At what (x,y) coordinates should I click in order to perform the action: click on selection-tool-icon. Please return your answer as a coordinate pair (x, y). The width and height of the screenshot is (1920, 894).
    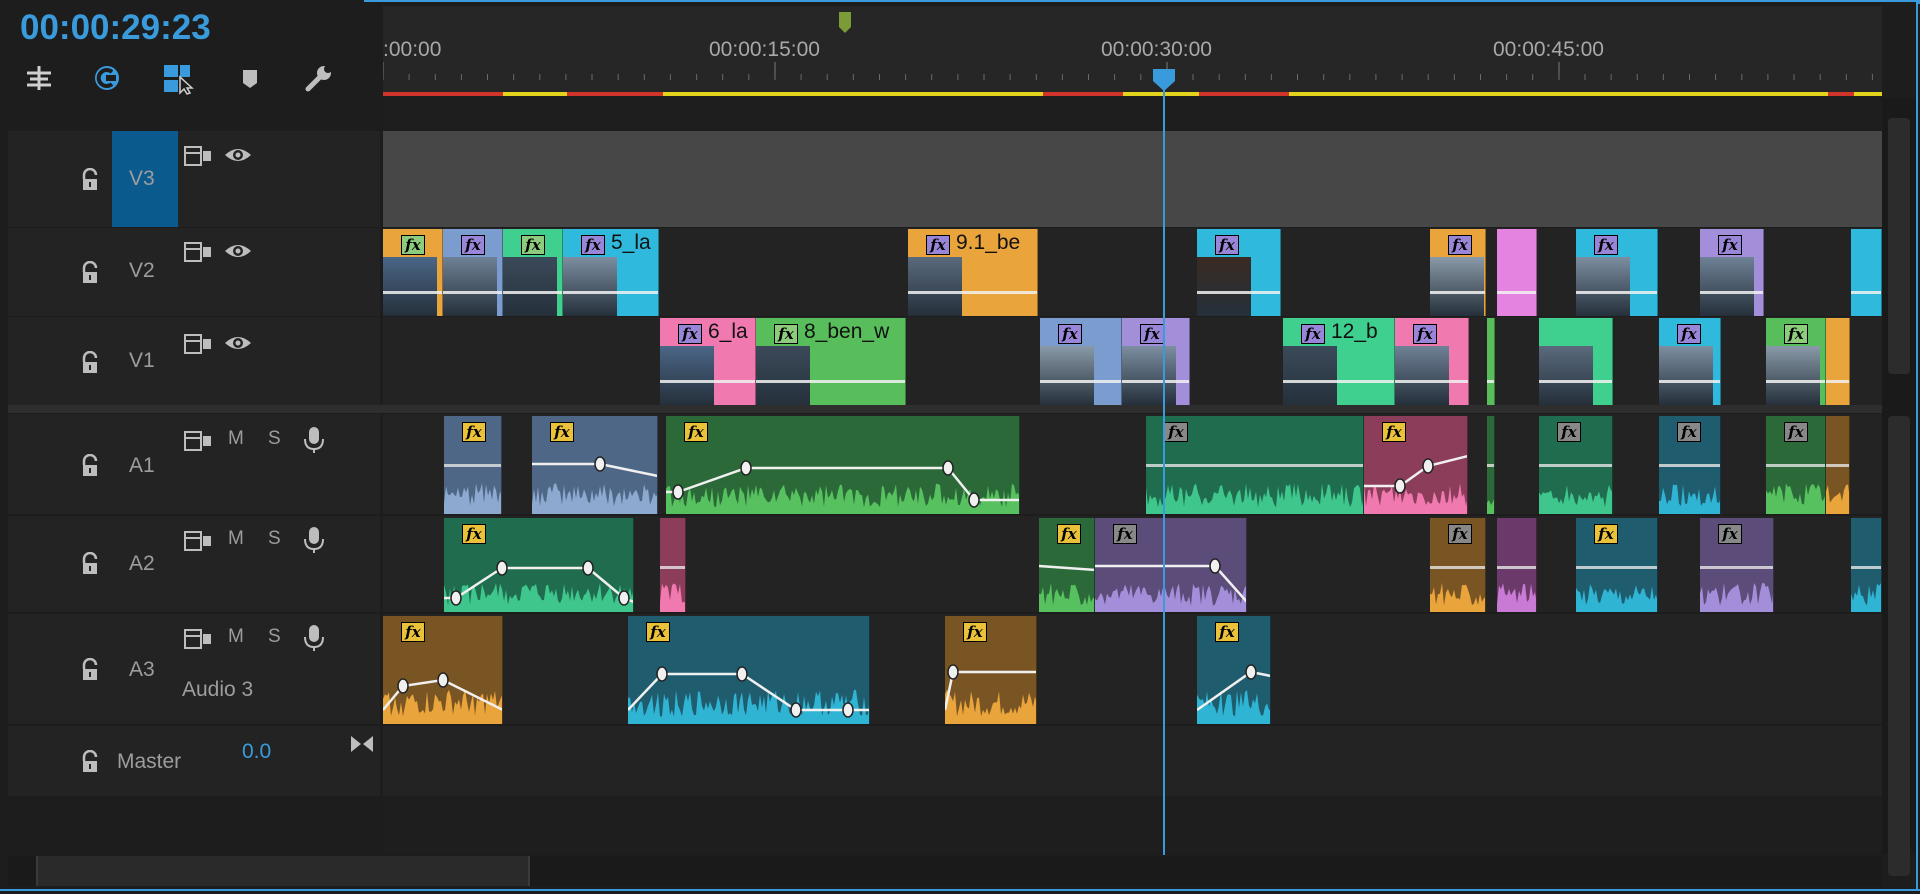
    Looking at the image, I should click on (179, 79).